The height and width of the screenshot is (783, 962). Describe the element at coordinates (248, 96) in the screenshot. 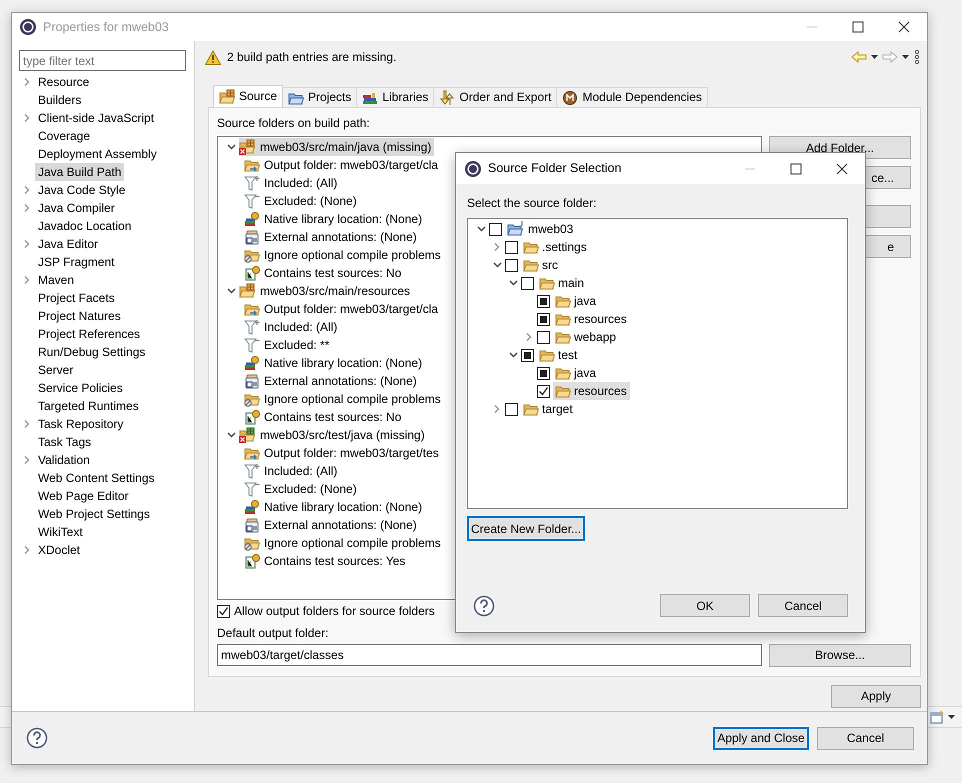

I see `tab: Source` at that location.